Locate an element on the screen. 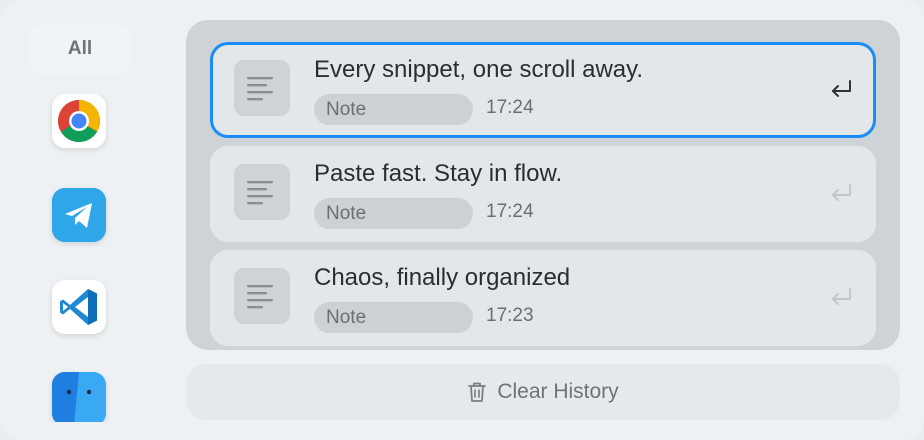 The height and width of the screenshot is (440, 924). app-filter-sidebar: All is located at coordinates (90, 220).